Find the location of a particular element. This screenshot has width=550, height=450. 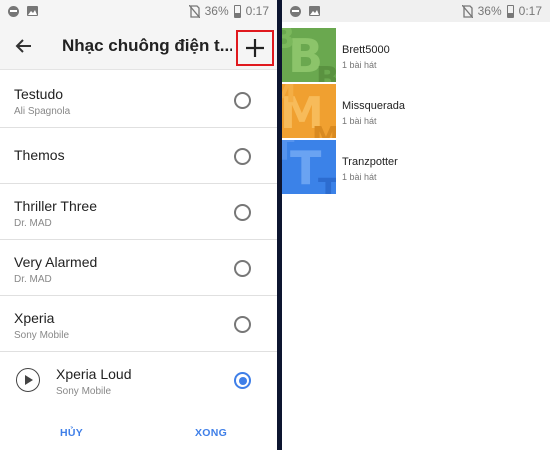

arrow-back-icon is located at coordinates (23, 45).